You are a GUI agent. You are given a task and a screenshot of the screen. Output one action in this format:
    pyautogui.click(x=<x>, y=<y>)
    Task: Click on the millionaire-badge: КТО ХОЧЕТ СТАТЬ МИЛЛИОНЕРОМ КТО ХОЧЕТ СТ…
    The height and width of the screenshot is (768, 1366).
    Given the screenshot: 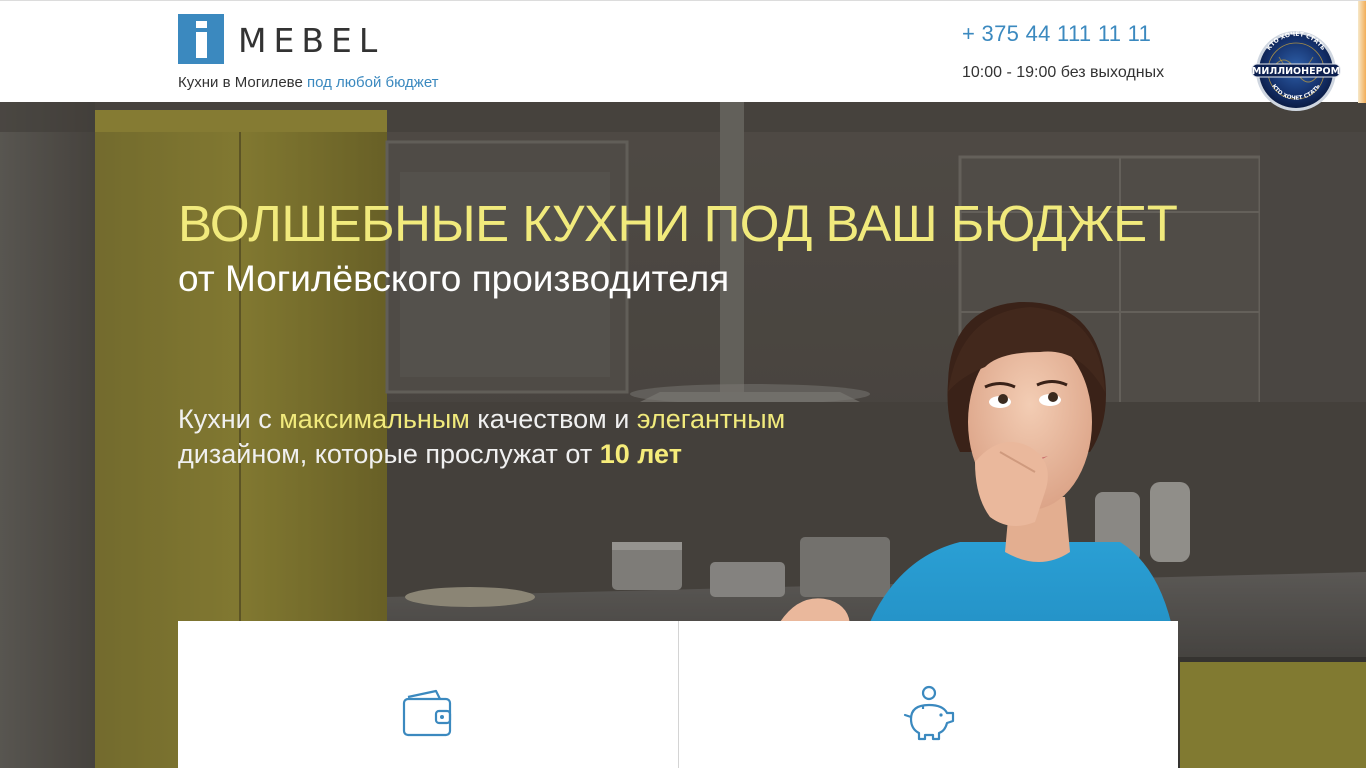 What is the action you would take?
    pyautogui.click(x=1296, y=71)
    